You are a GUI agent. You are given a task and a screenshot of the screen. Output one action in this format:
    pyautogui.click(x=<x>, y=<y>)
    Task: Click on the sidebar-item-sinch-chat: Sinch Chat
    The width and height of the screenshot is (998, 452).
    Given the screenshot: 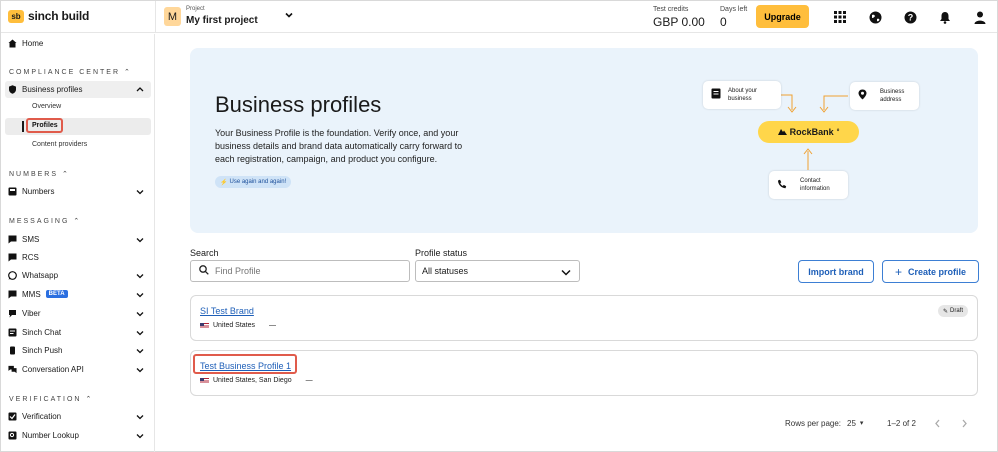 What is the action you would take?
    pyautogui.click(x=34, y=332)
    